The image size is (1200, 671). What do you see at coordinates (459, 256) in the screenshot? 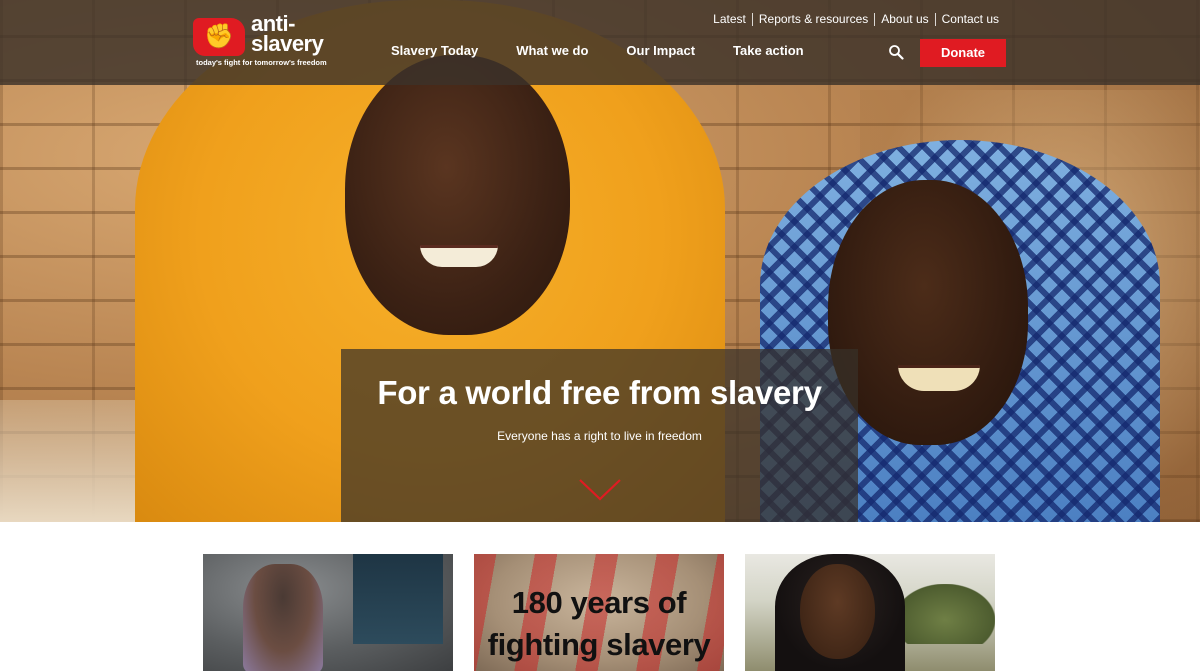
I see `hero-photo-smile-left` at bounding box center [459, 256].